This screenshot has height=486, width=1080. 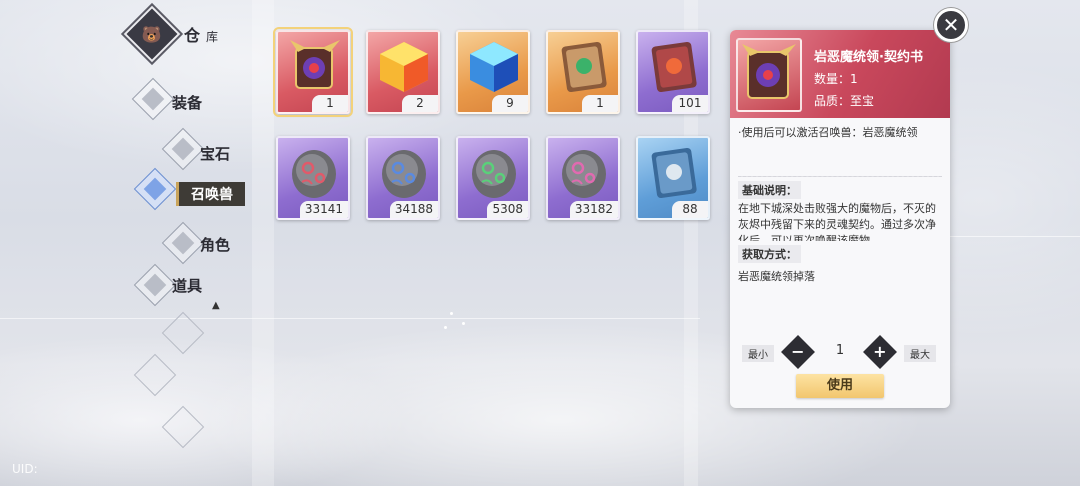 I want to click on item-count: 88, so click(x=690, y=209).